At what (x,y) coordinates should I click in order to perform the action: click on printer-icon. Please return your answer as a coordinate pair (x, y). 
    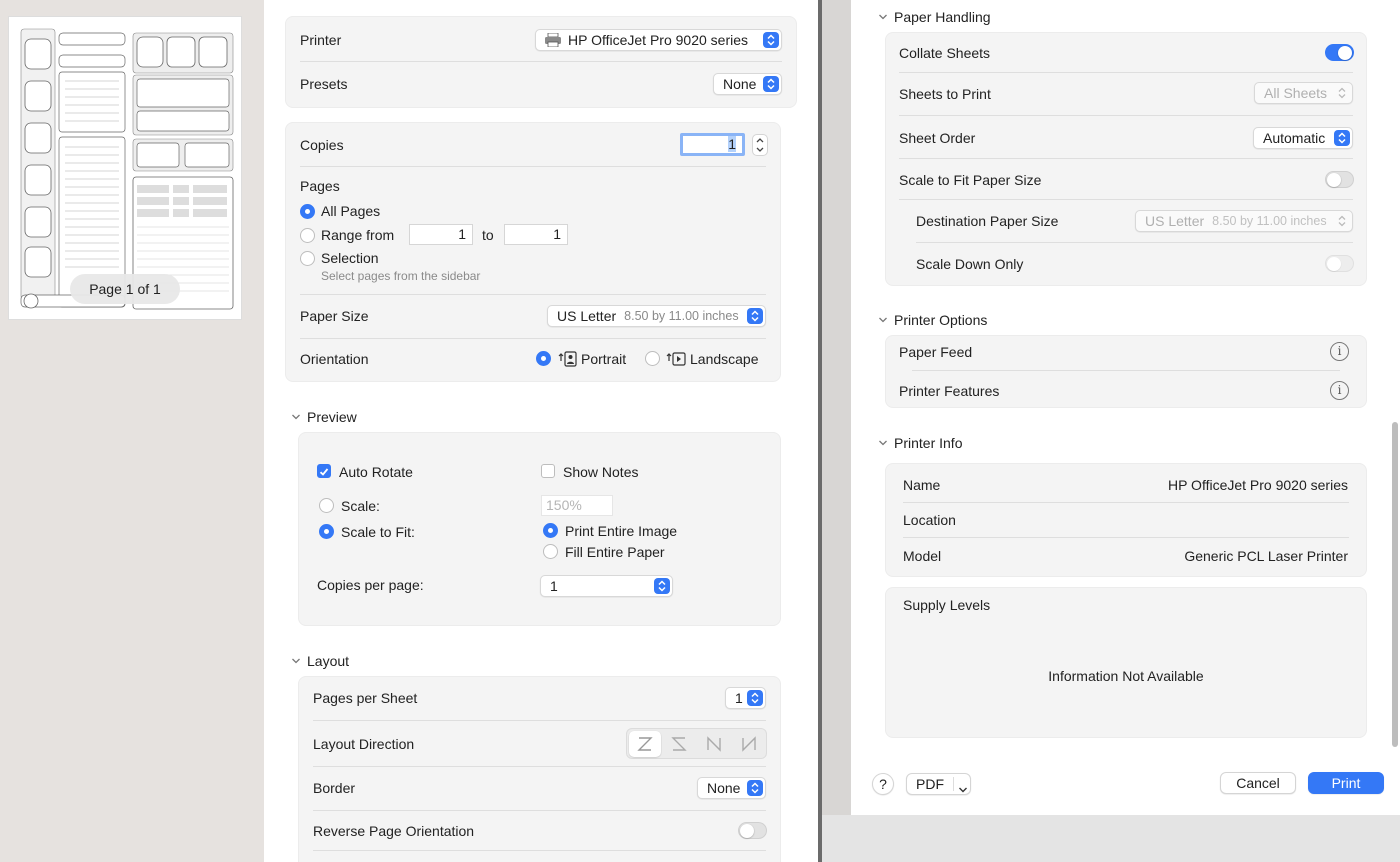
    Looking at the image, I should click on (553, 40).